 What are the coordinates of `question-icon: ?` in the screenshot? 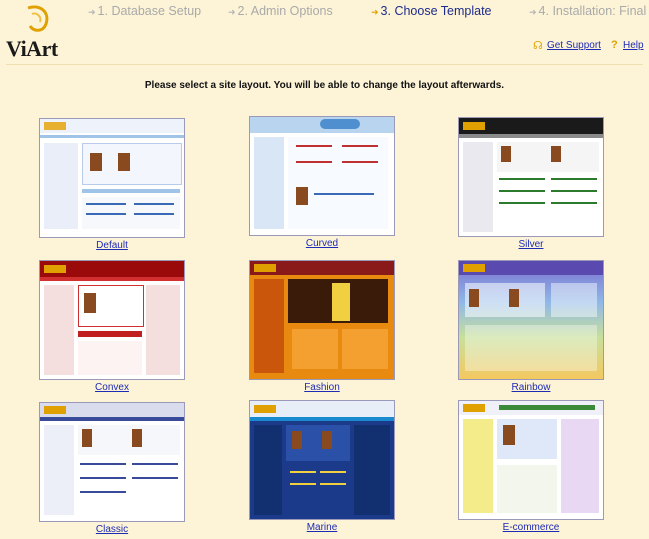 It's located at (614, 45).